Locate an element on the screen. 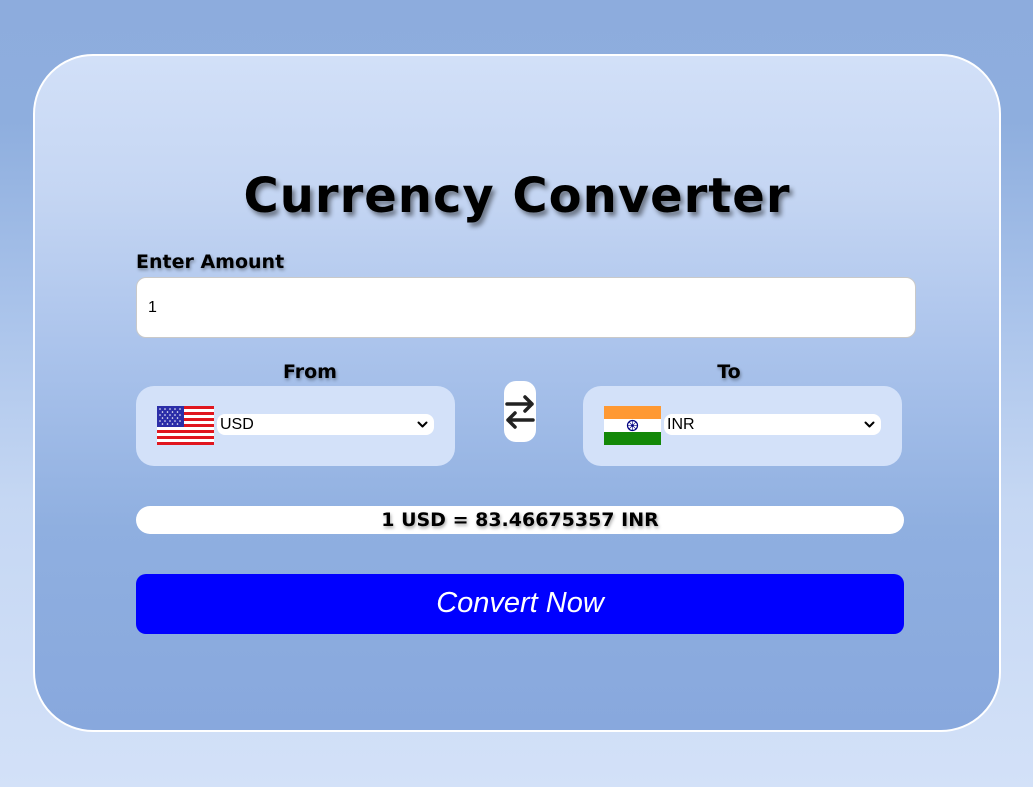  convert-now-button: Convert Now is located at coordinates (520, 604).